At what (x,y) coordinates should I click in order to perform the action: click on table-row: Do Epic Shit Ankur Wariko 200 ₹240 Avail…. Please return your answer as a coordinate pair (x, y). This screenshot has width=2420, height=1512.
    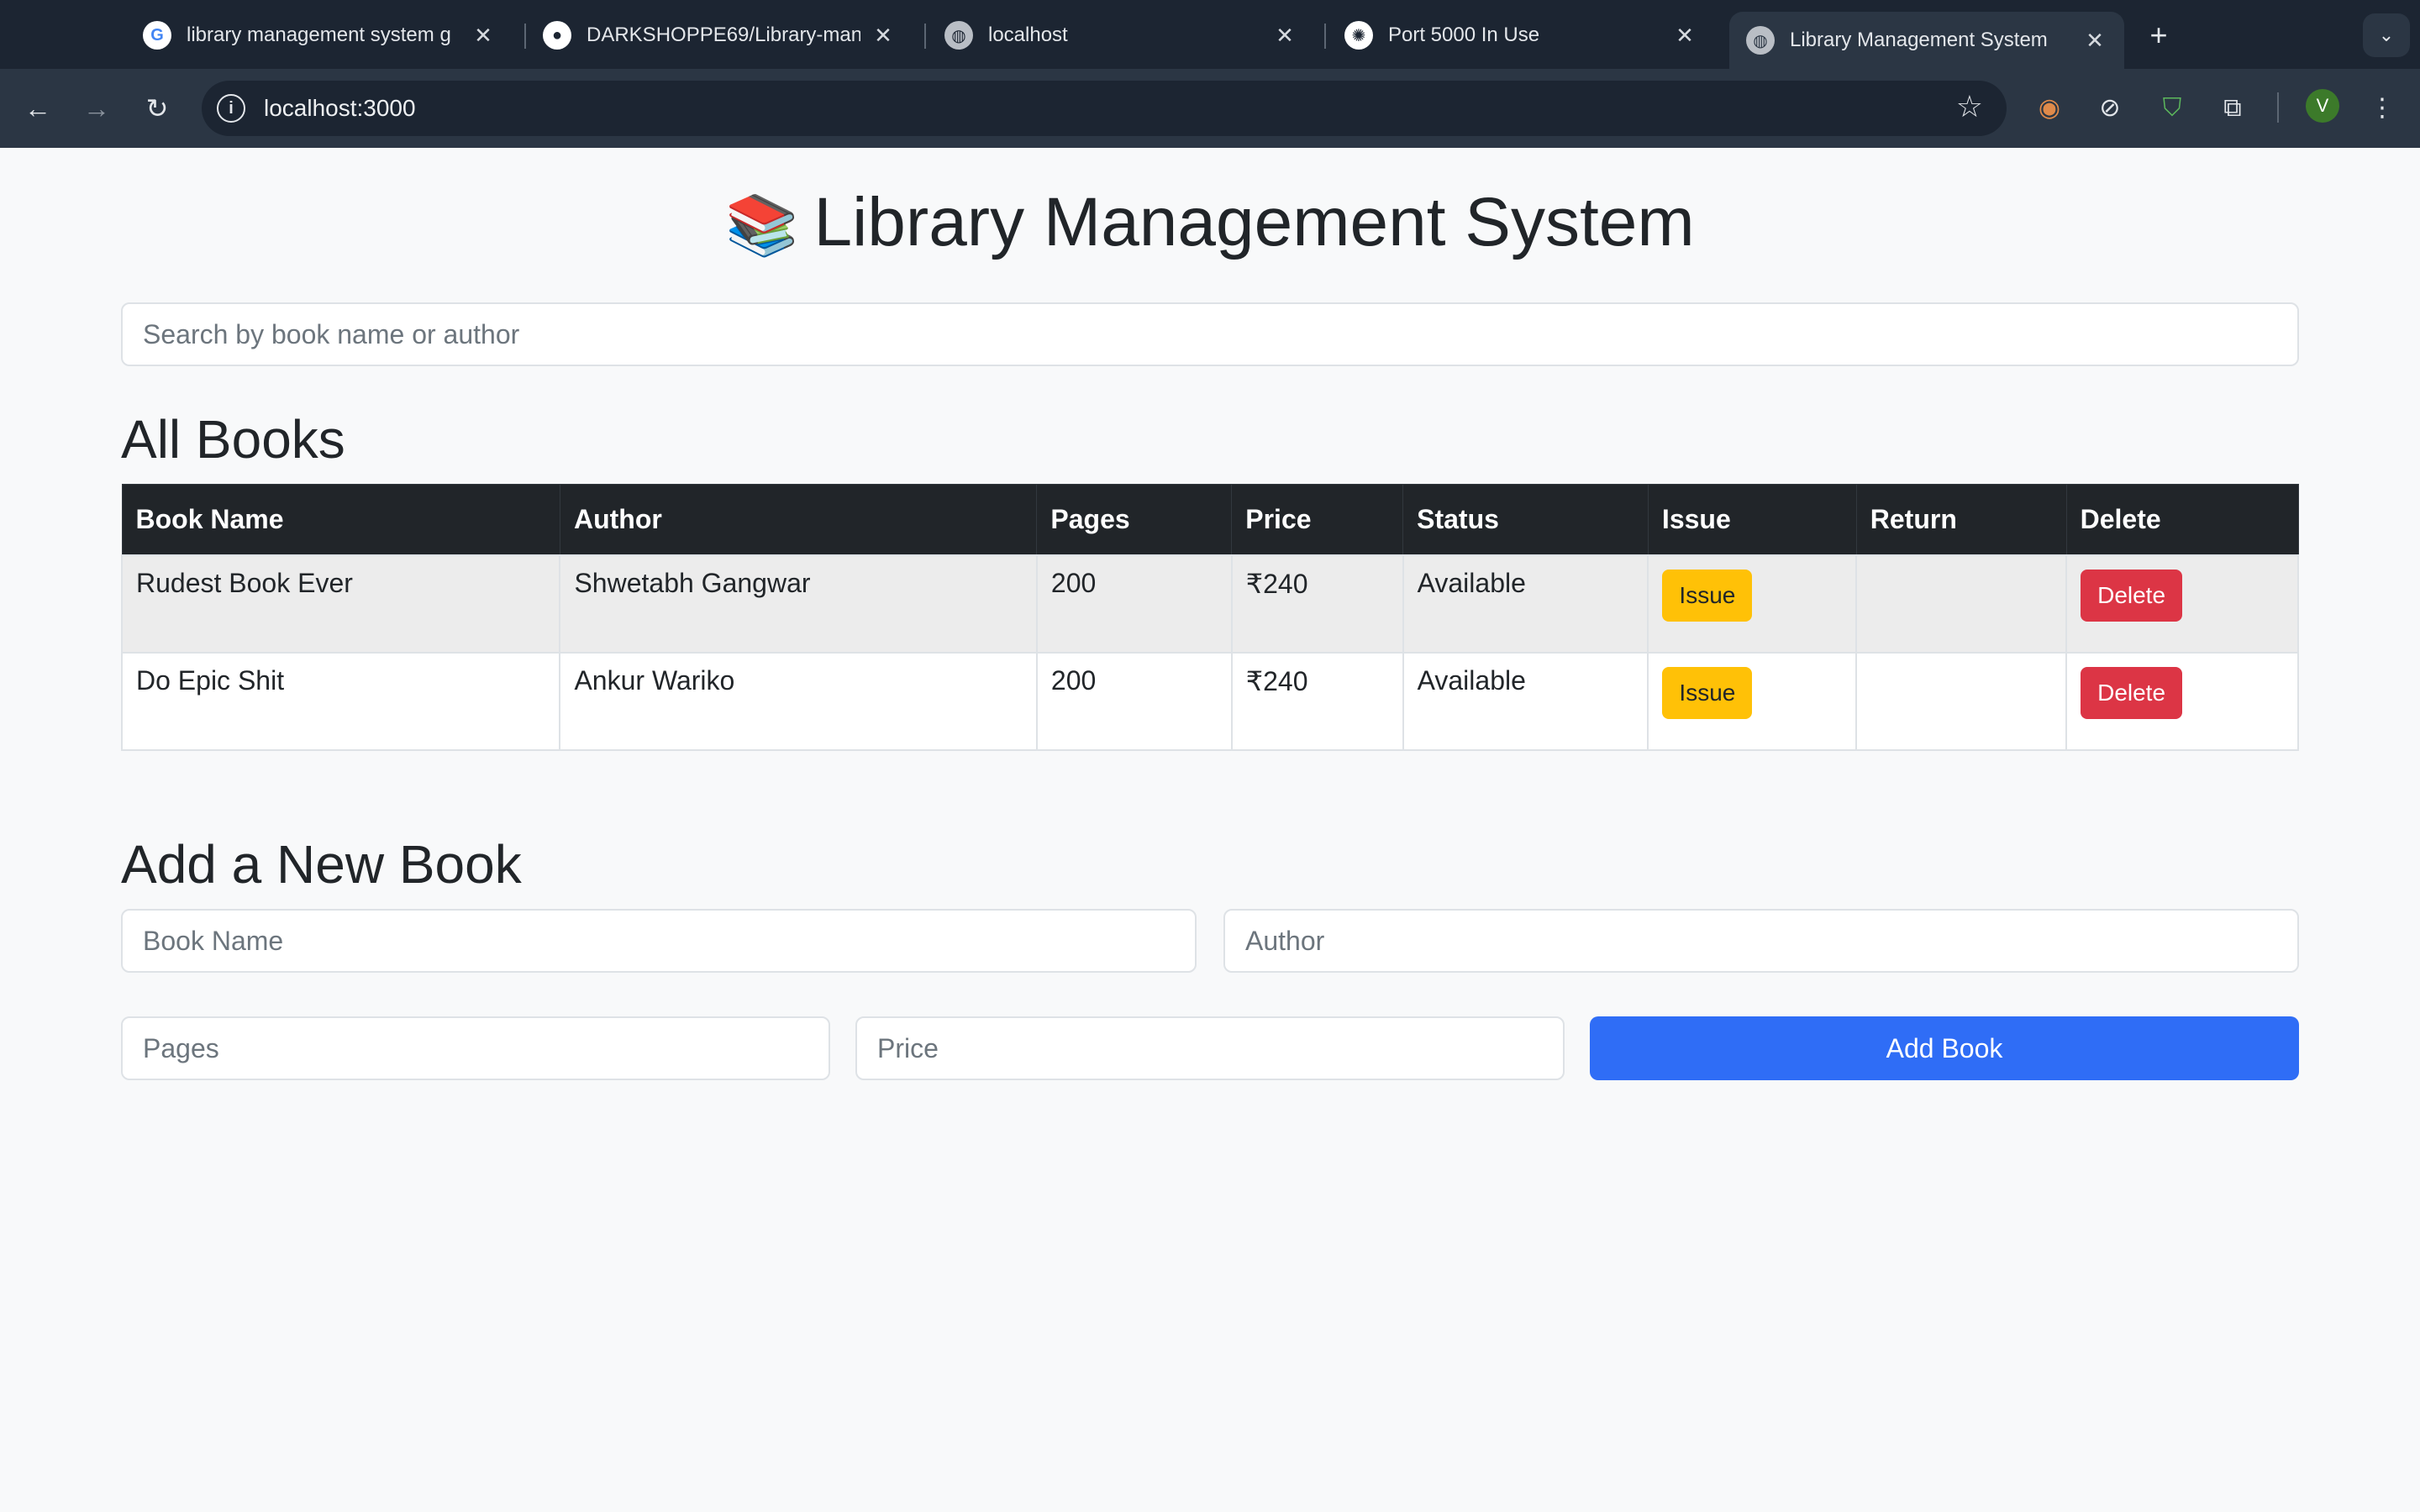
    Looking at the image, I should click on (1209, 701).